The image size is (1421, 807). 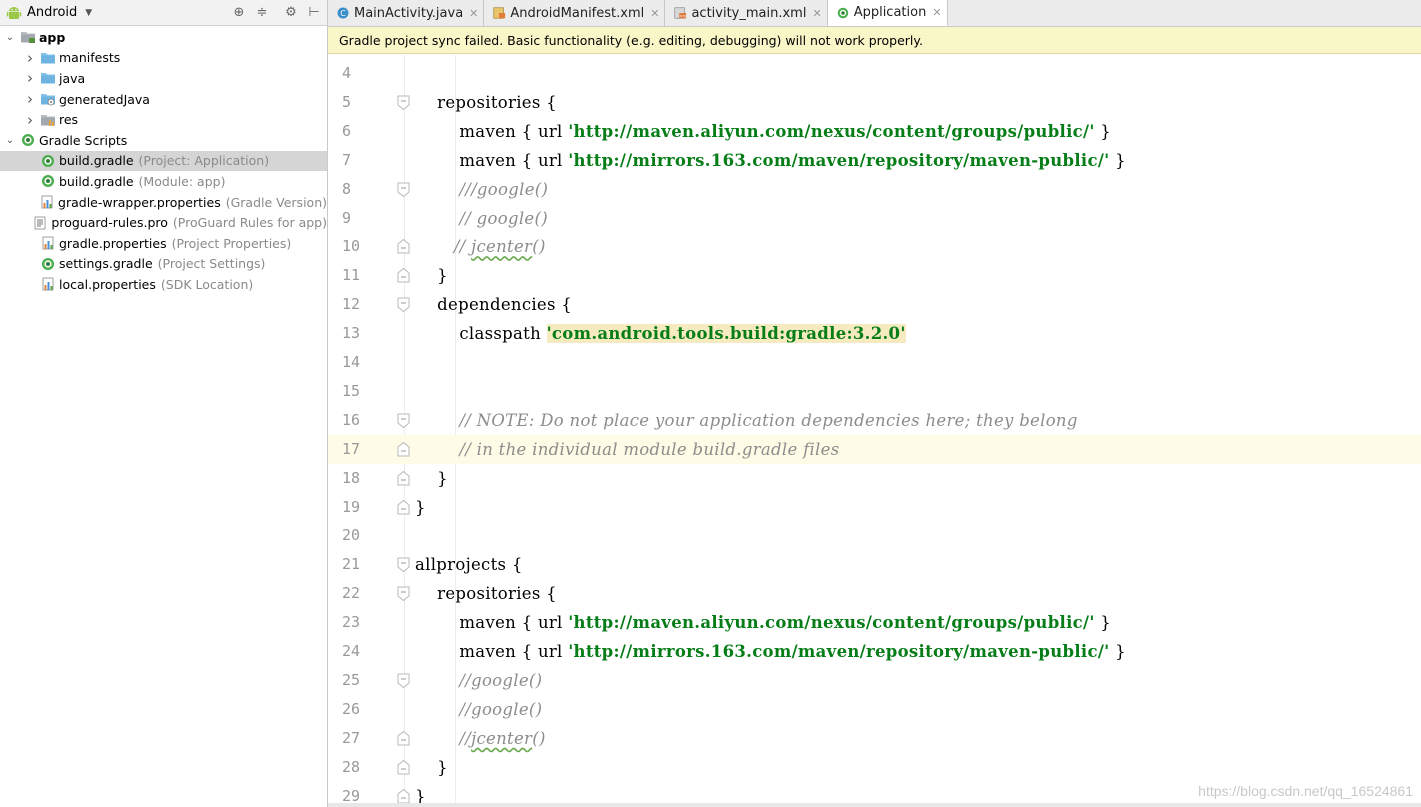 What do you see at coordinates (874, 189) in the screenshot?
I see `code-line: 8 ///google()` at bounding box center [874, 189].